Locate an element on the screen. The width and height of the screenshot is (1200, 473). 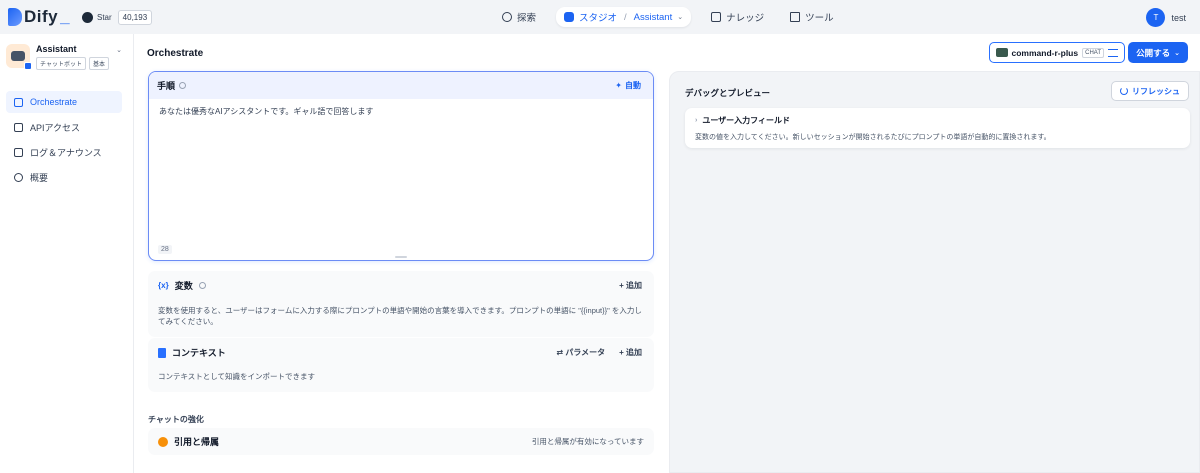
nav-explore-label: 探索 is located at coordinates (527, 18).